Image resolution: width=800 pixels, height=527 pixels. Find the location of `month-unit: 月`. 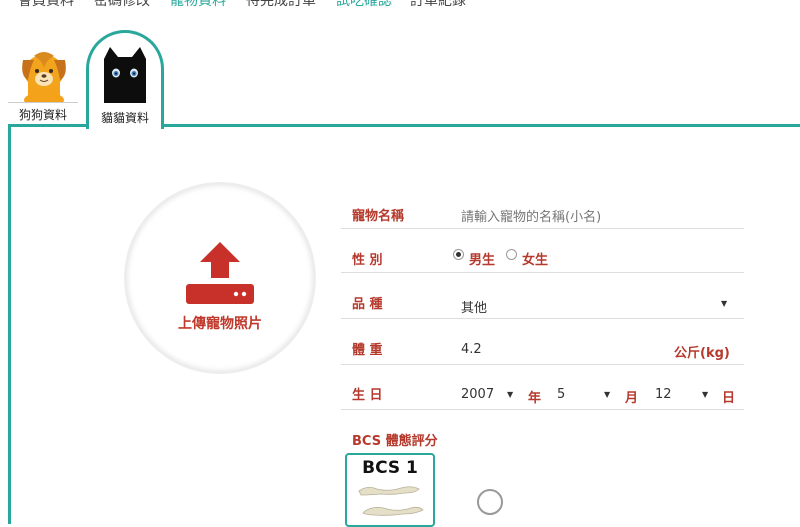

month-unit: 月 is located at coordinates (632, 398).